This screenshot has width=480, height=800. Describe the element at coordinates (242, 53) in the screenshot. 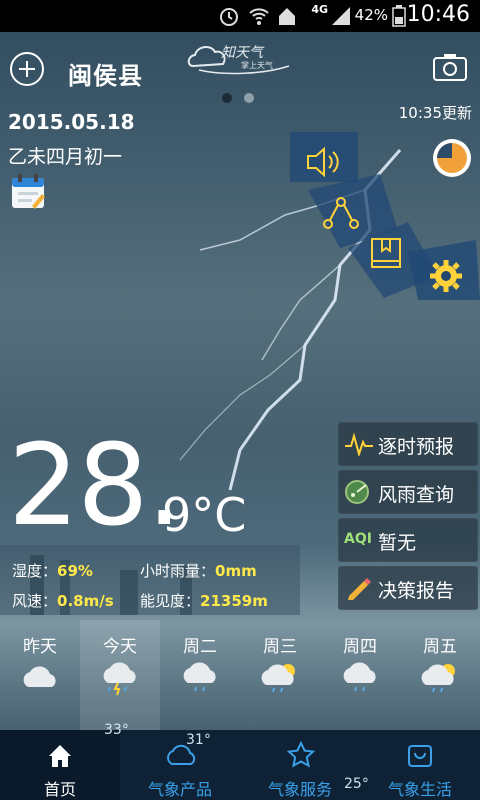

I see `logo-title: 知天气` at that location.